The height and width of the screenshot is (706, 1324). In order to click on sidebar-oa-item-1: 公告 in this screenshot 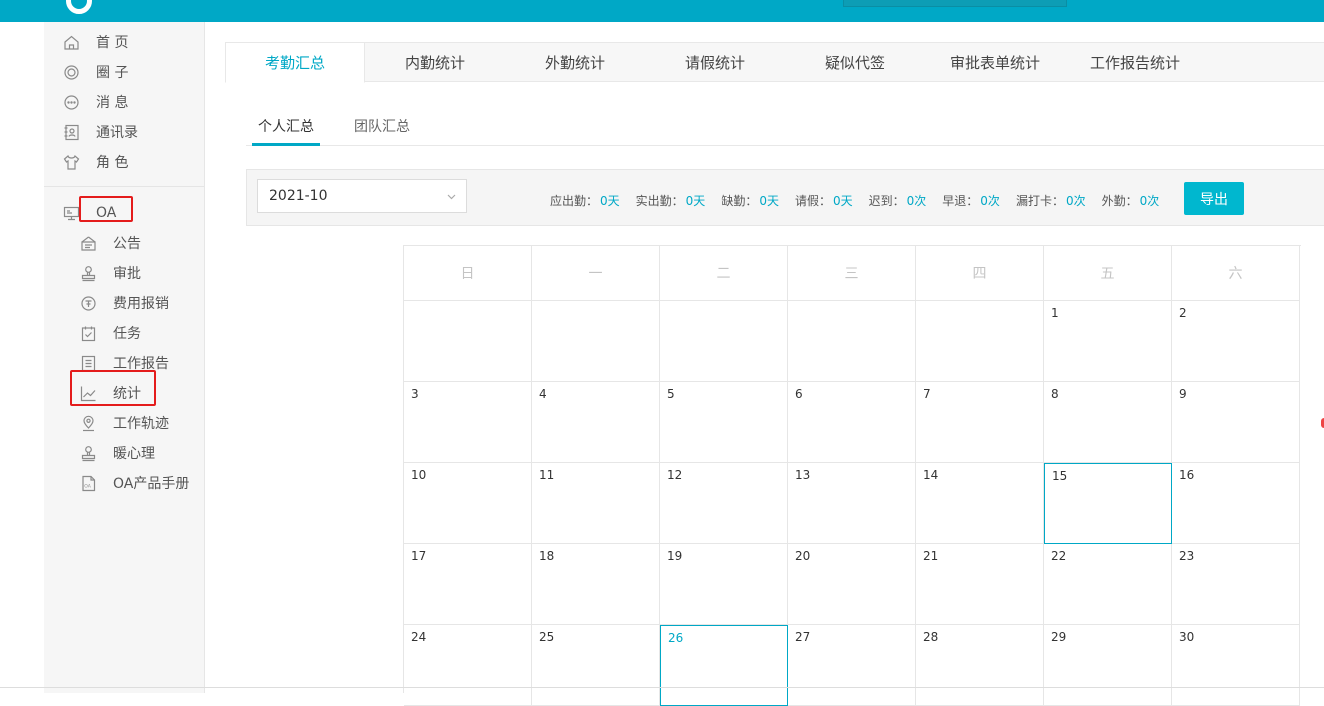, I will do `click(110, 243)`.